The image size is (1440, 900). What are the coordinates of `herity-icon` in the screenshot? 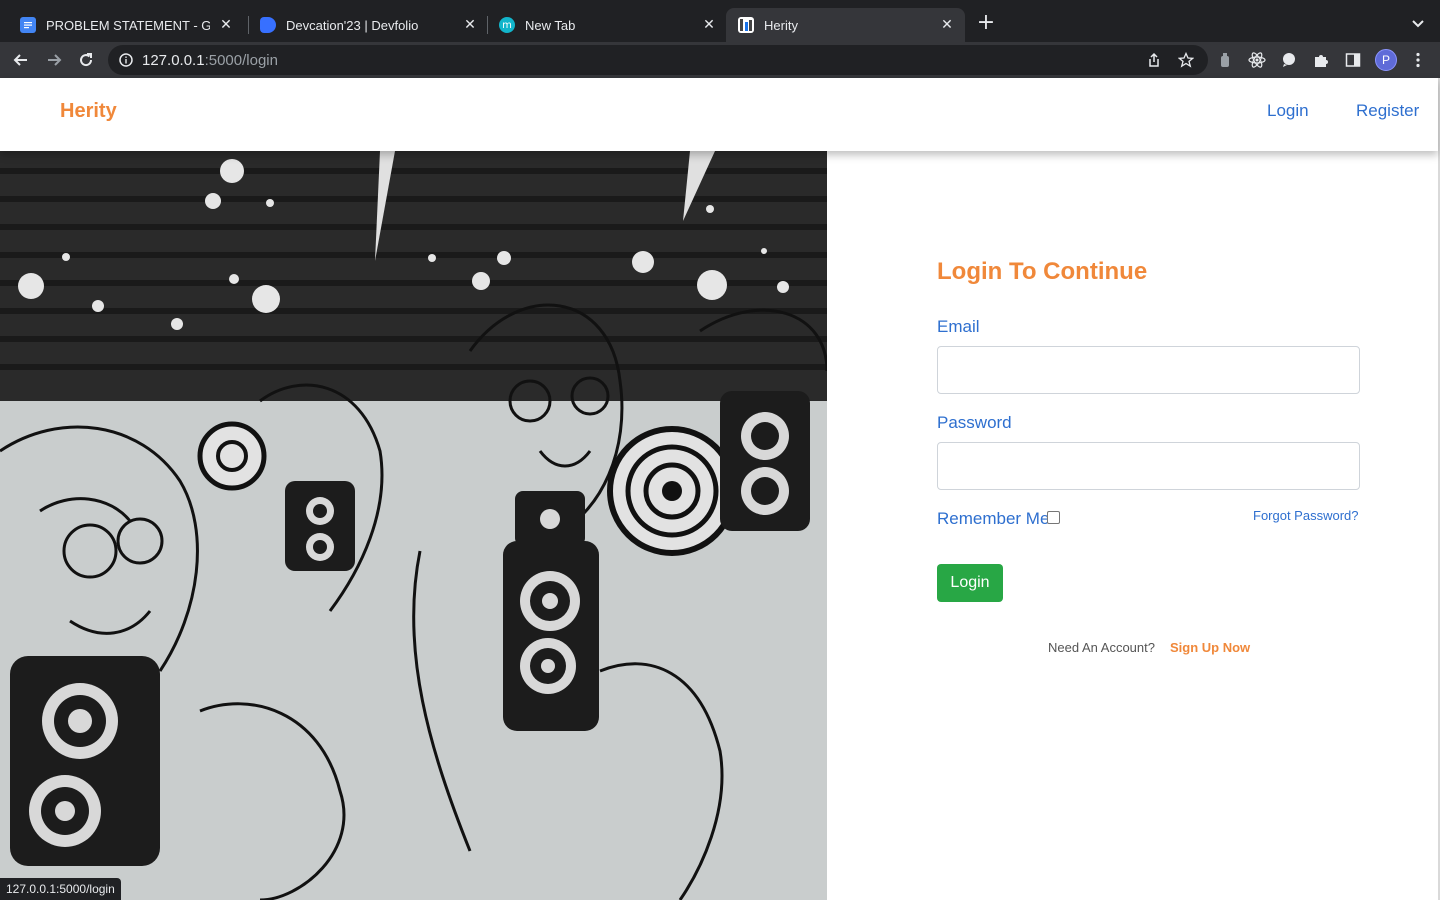 It's located at (746, 25).